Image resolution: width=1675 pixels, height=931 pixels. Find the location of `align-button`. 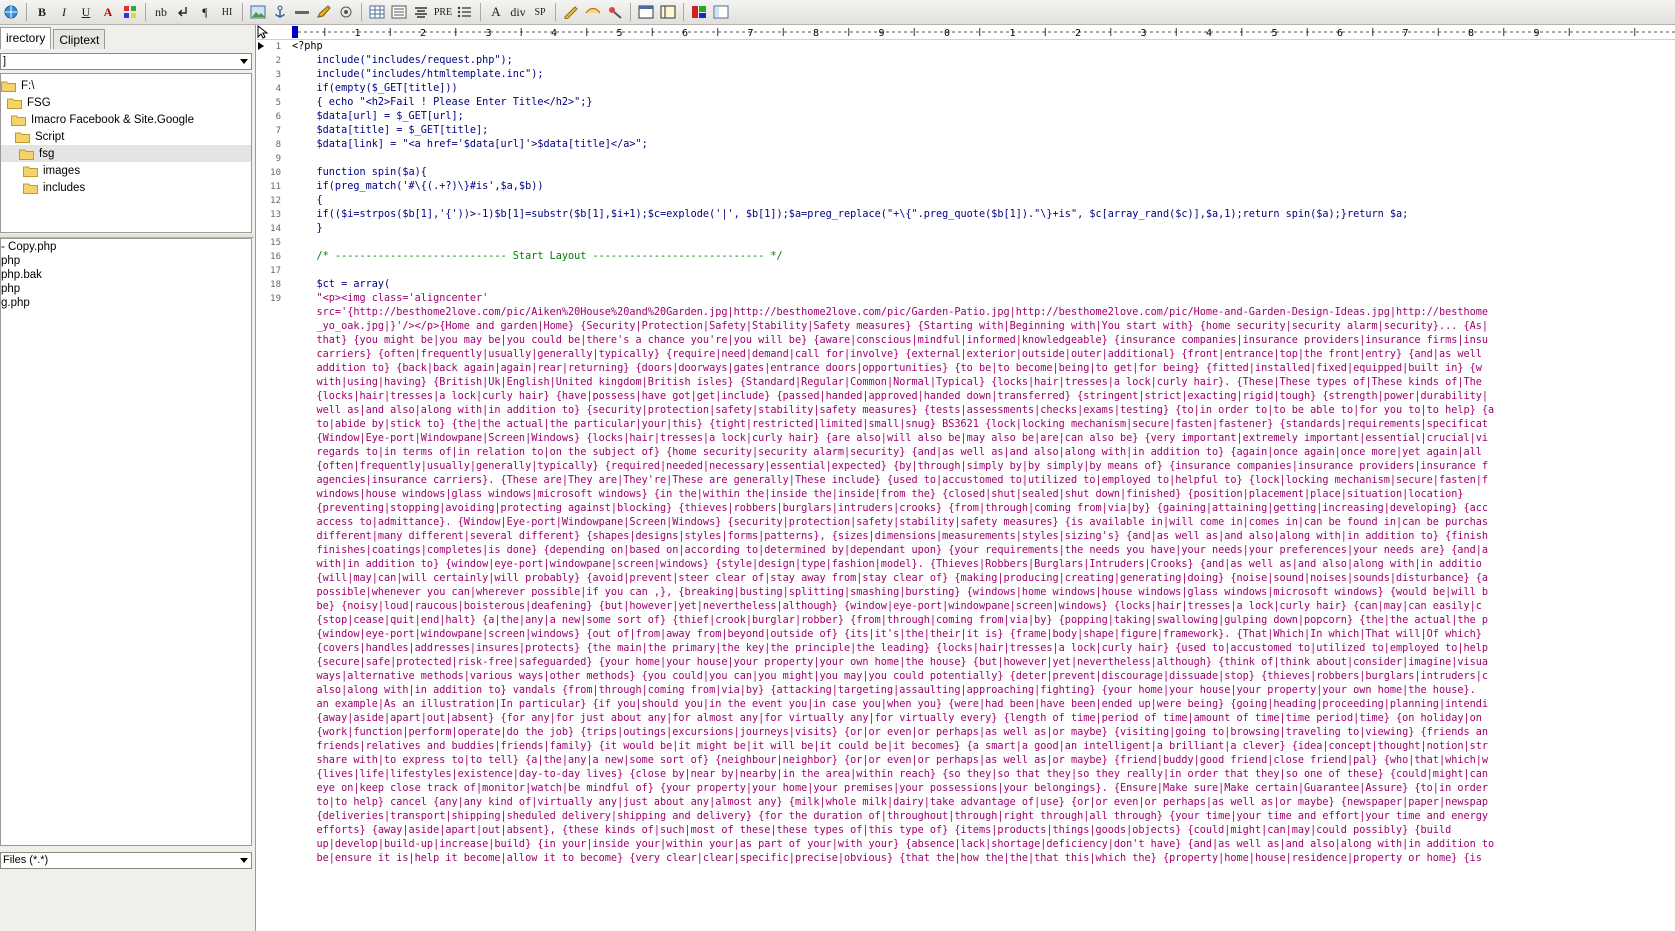

align-button is located at coordinates (399, 12).